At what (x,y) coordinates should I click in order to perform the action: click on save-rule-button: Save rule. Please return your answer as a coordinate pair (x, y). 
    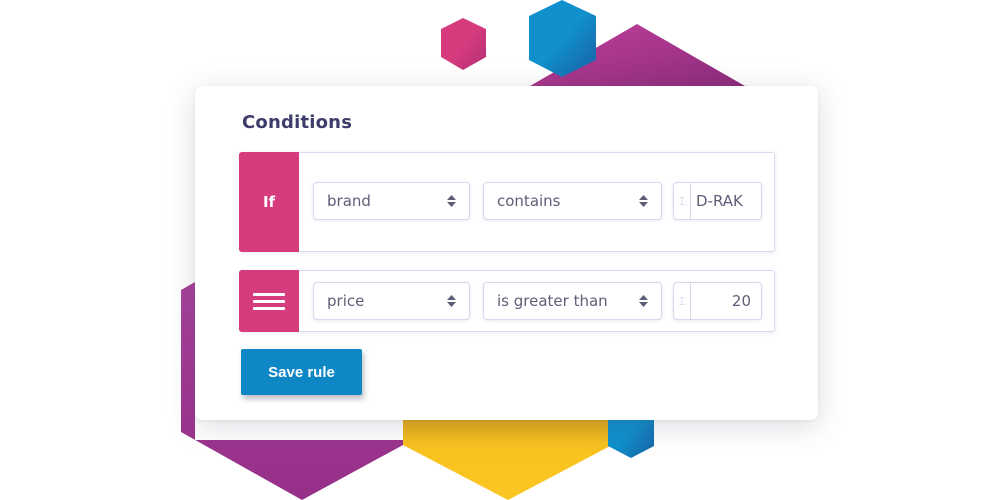
    Looking at the image, I should click on (301, 372).